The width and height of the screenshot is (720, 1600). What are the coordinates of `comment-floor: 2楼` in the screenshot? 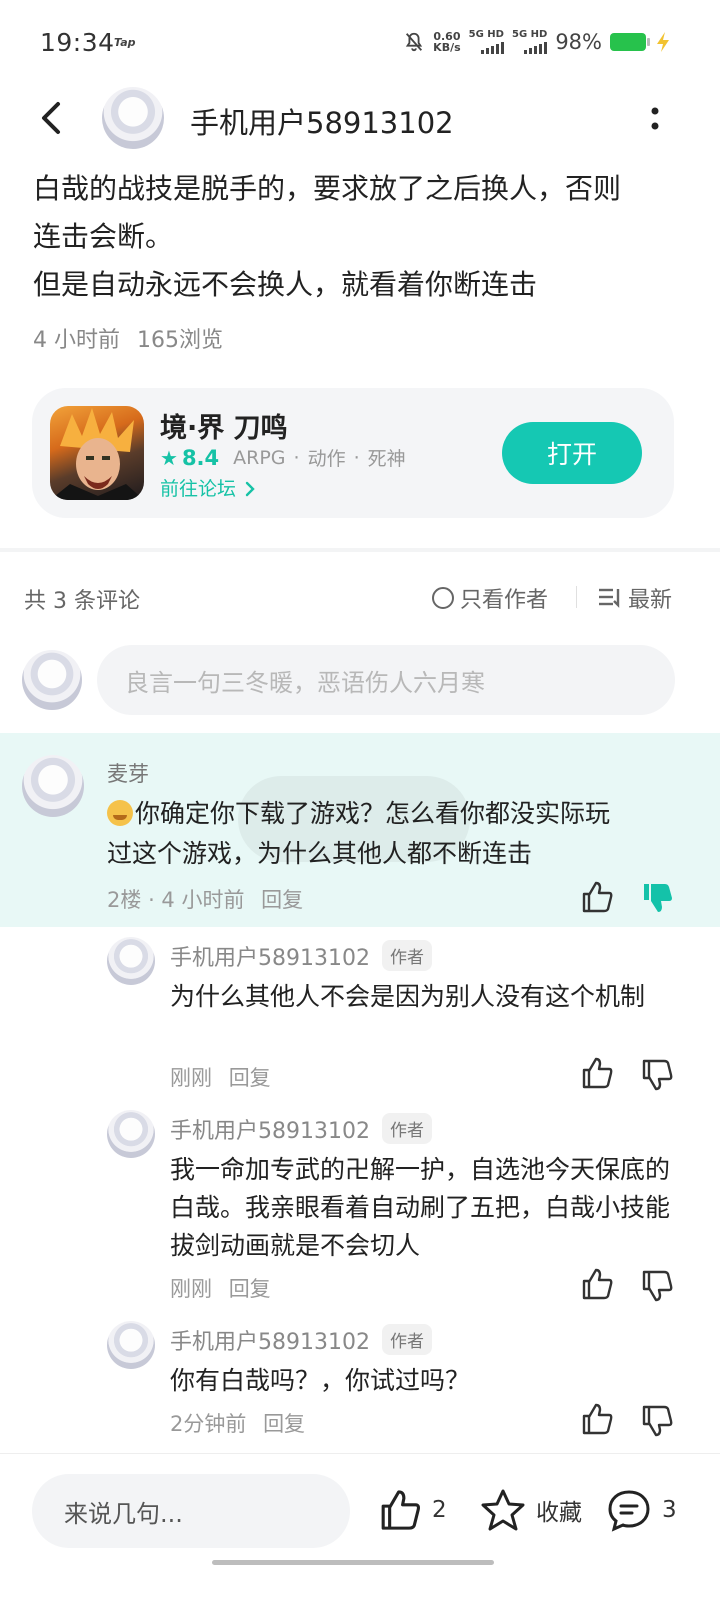 It's located at (124, 900).